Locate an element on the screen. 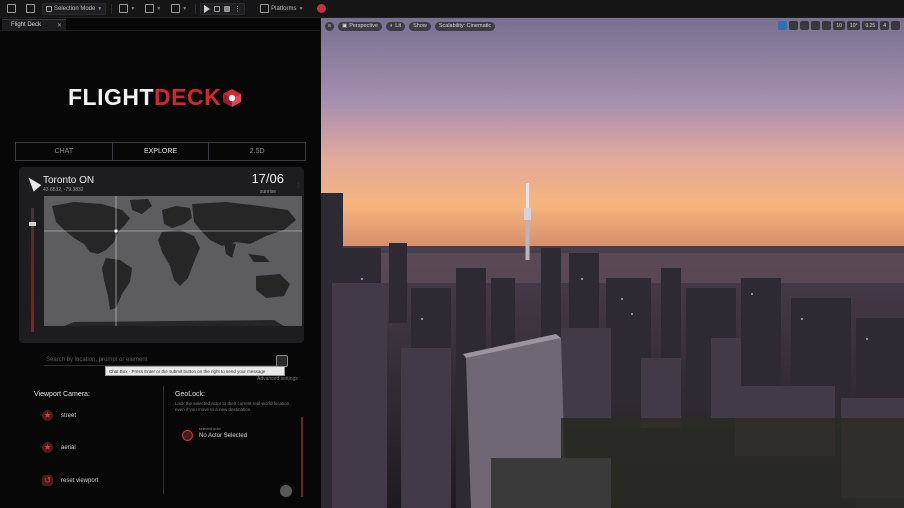 The width and height of the screenshot is (904, 508). play-icon is located at coordinates (207, 8).